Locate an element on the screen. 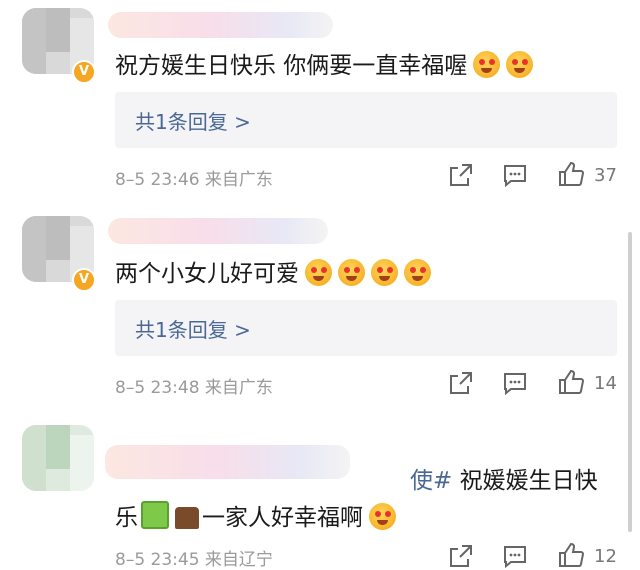 This screenshot has width=640, height=570. birthday-cake-emoji-icon is located at coordinates (187, 518).